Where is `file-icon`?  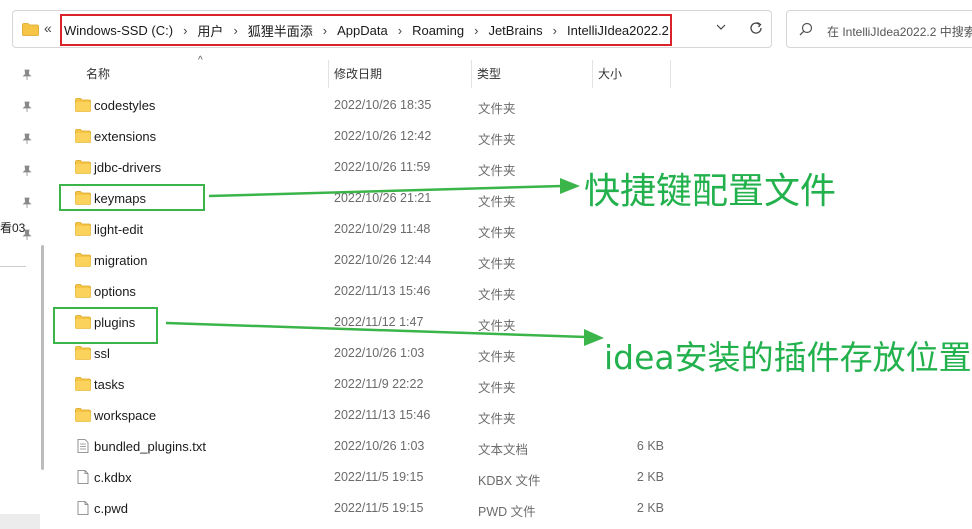
file-icon is located at coordinates (83, 508).